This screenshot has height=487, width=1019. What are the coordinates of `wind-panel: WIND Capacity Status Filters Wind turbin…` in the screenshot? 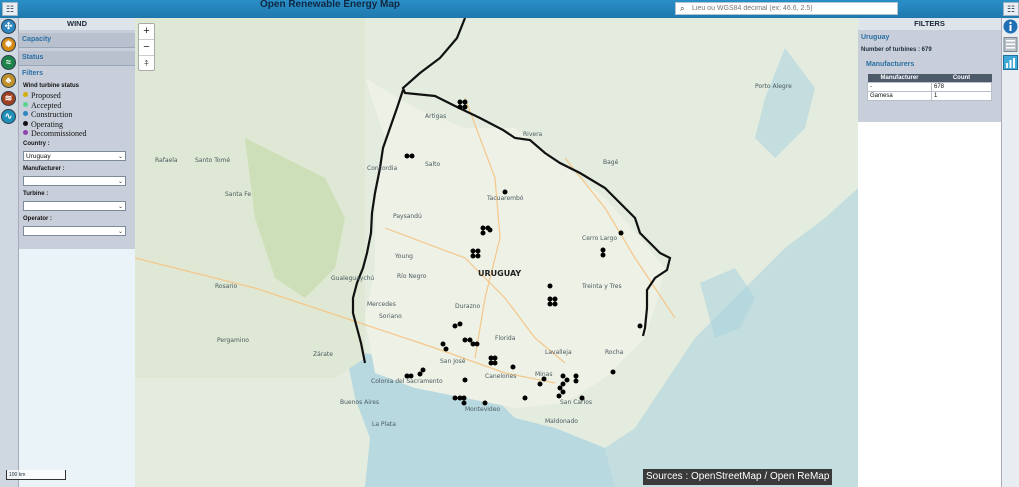 It's located at (77, 133).